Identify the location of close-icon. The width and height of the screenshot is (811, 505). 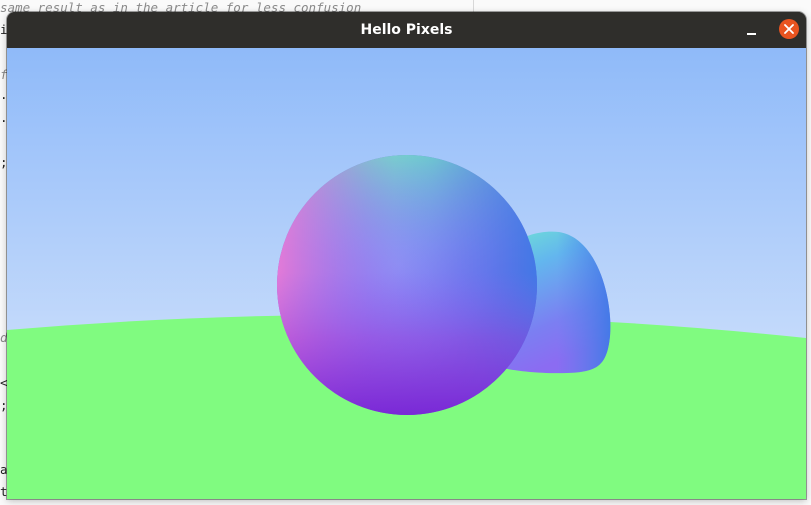
(789, 29).